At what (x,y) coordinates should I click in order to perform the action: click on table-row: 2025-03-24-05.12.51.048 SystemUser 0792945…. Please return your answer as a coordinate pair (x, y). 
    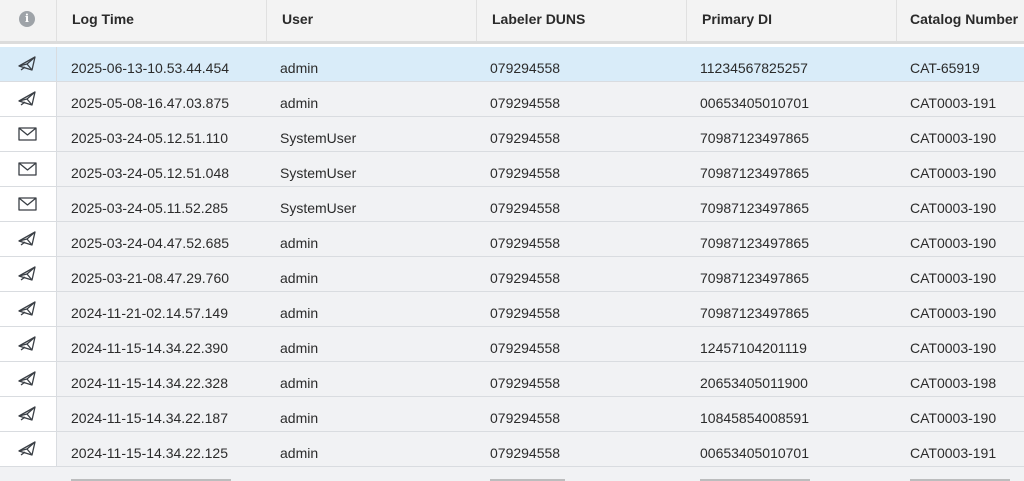
    Looking at the image, I should click on (512, 169).